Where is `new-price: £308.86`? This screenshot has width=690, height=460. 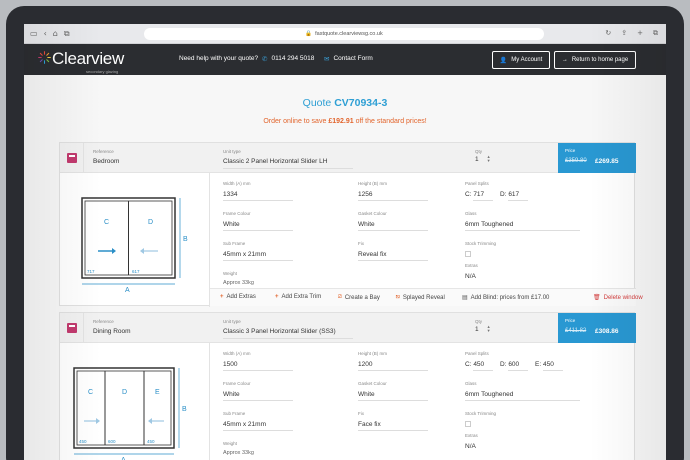
new-price: £308.86 is located at coordinates (607, 331).